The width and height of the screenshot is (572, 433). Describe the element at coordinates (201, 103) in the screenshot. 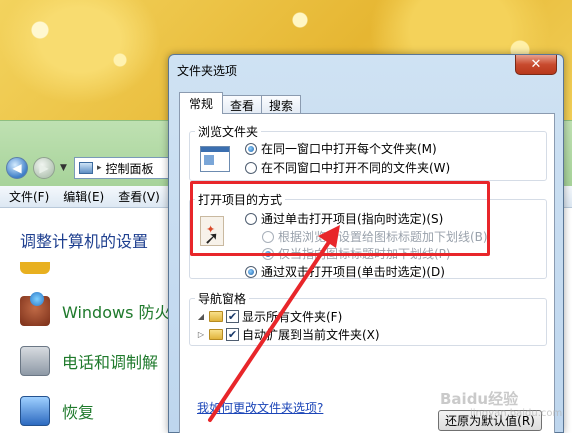

I see `tab-general: 常规` at that location.